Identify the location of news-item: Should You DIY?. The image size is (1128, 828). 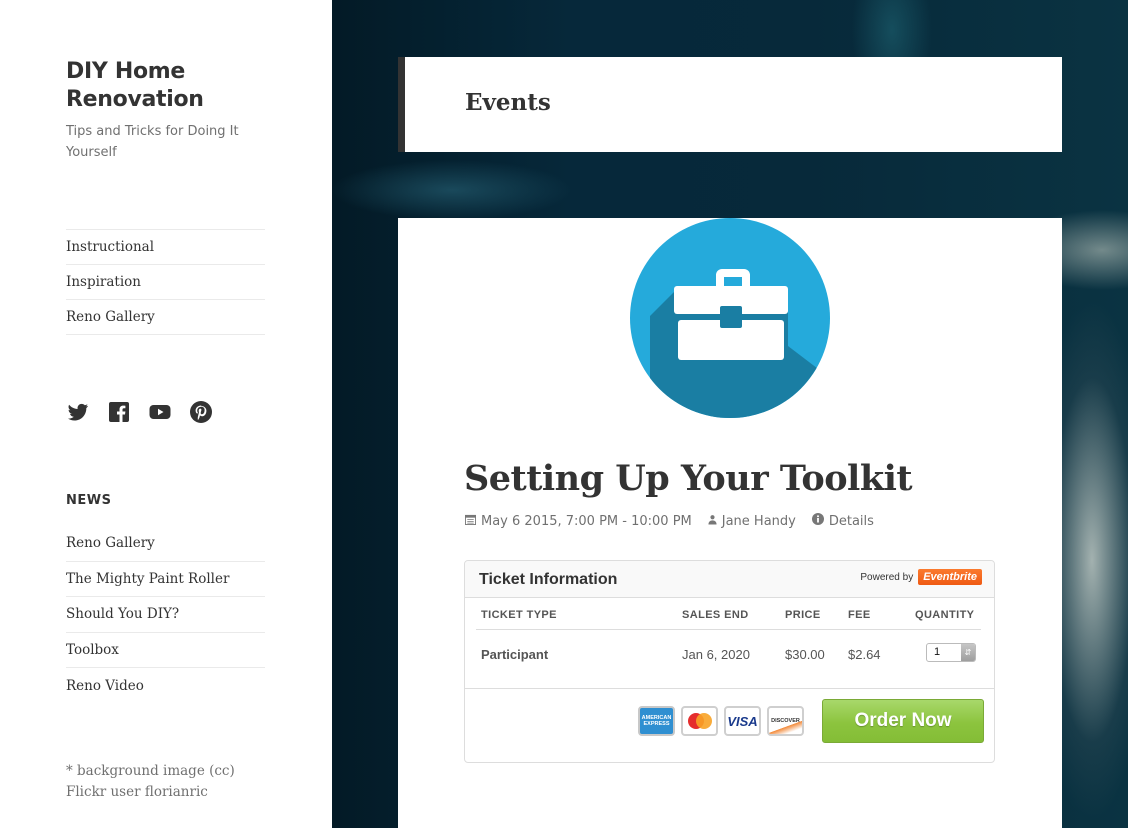
(165, 615).